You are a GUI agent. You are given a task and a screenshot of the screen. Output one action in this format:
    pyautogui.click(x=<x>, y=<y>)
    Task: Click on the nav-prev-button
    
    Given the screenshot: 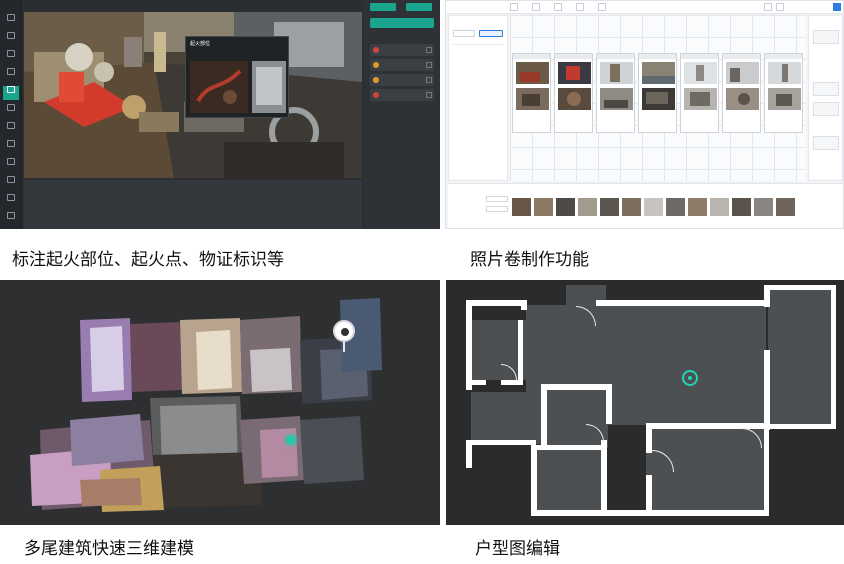 What is the action you would take?
    pyautogui.click(x=768, y=7)
    